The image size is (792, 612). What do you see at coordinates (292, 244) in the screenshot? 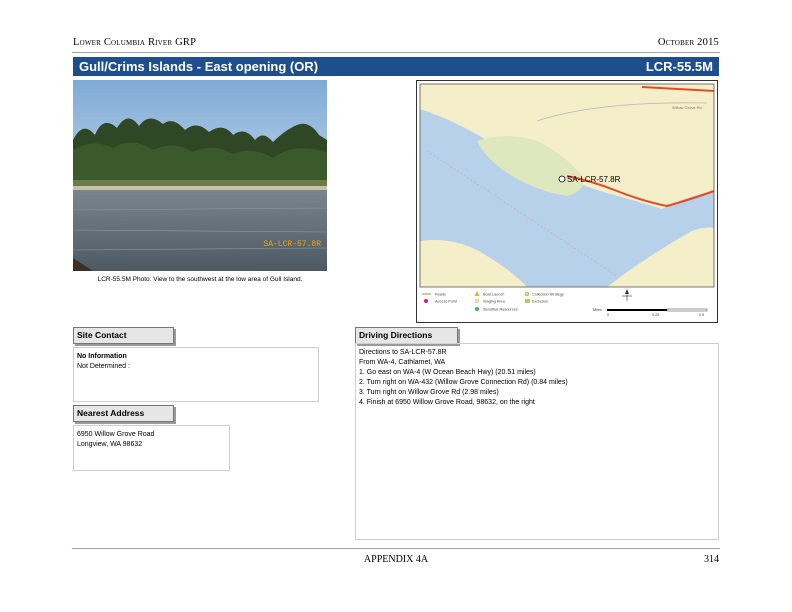
I see `photo-stamp: SA-LCR-57.8R` at bounding box center [292, 244].